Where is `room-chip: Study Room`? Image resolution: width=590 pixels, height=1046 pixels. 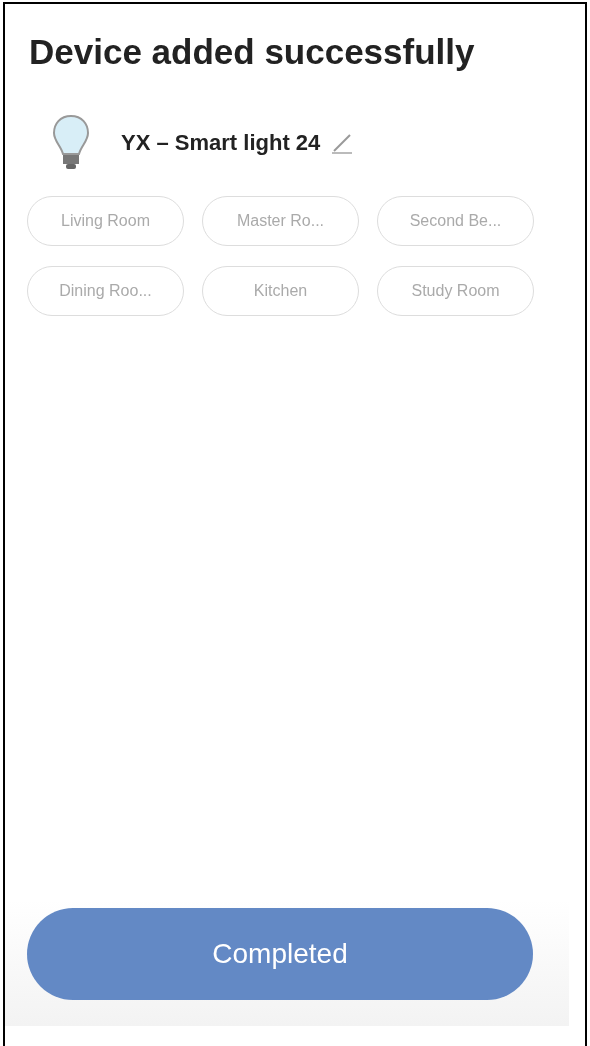 room-chip: Study Room is located at coordinates (455, 290).